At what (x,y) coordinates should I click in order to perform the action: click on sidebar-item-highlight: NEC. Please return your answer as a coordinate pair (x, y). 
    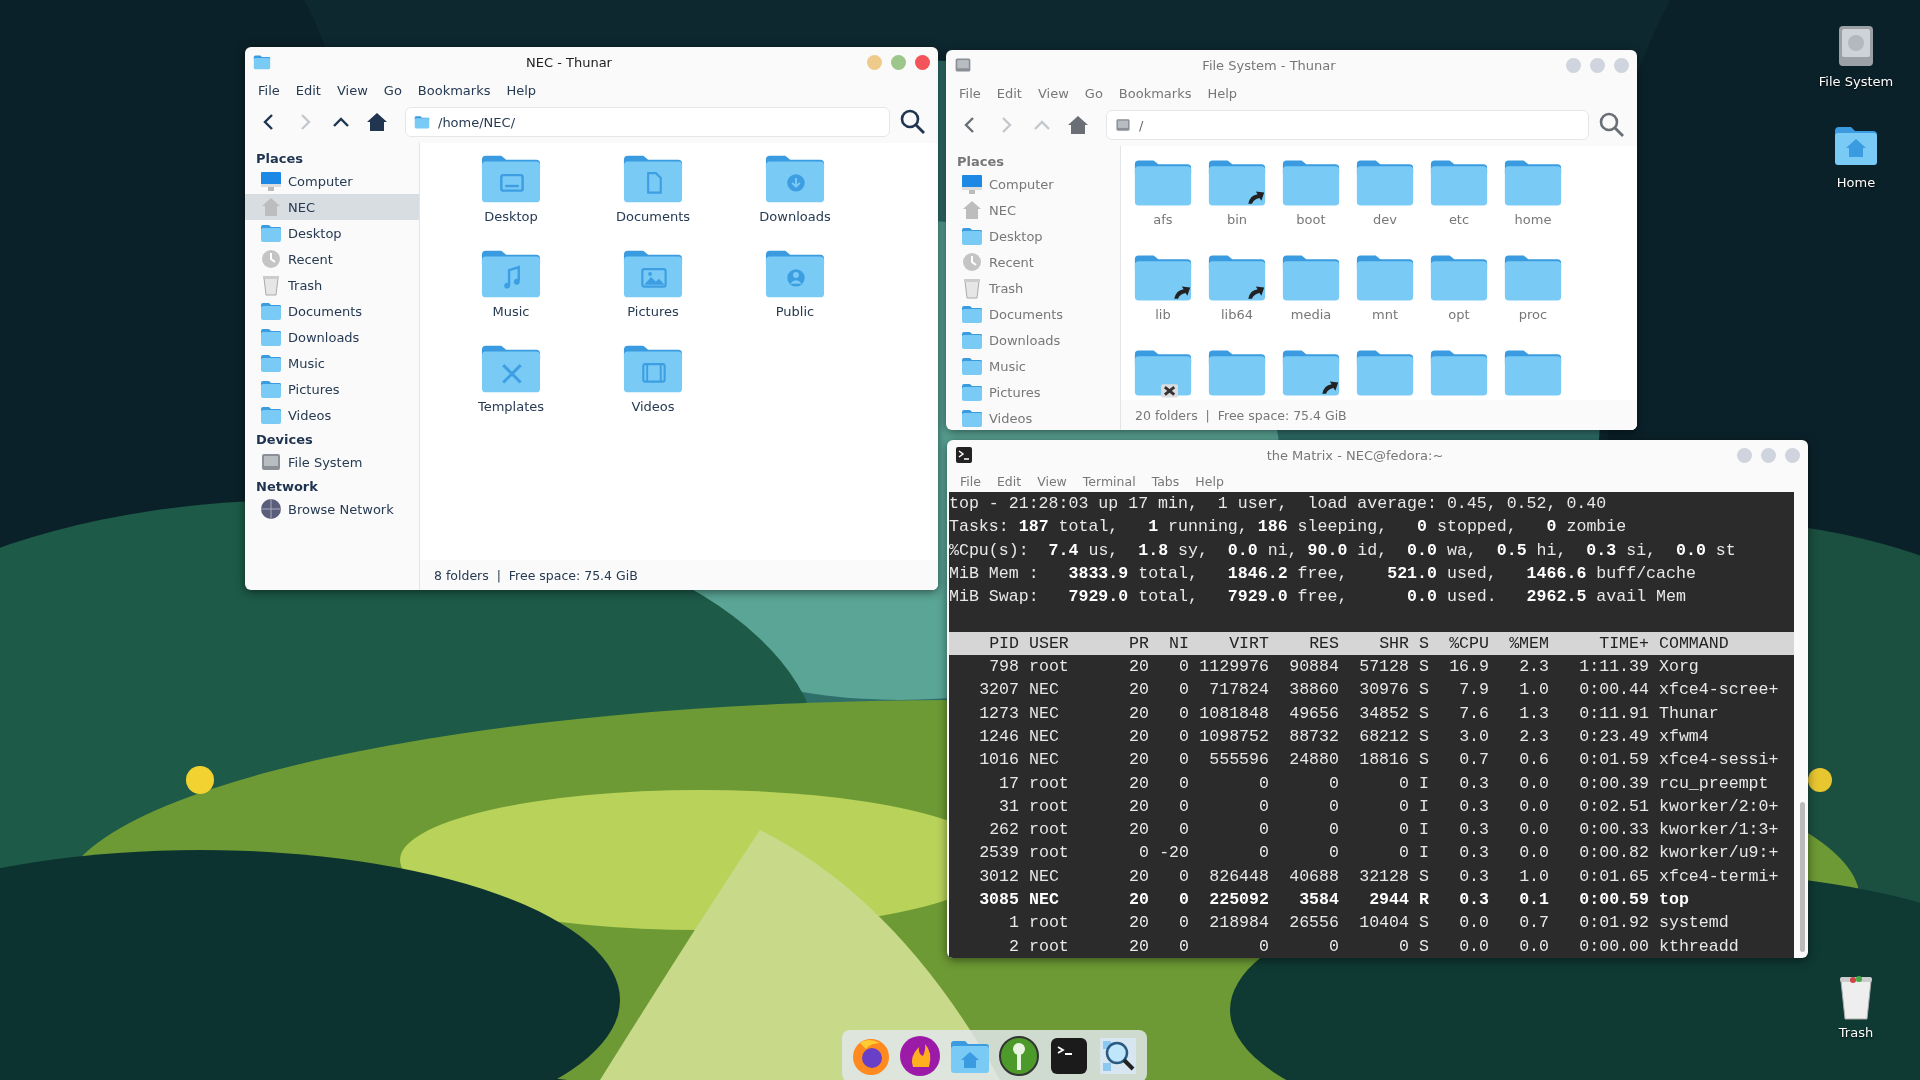
    Looking at the image, I should click on (332, 207).